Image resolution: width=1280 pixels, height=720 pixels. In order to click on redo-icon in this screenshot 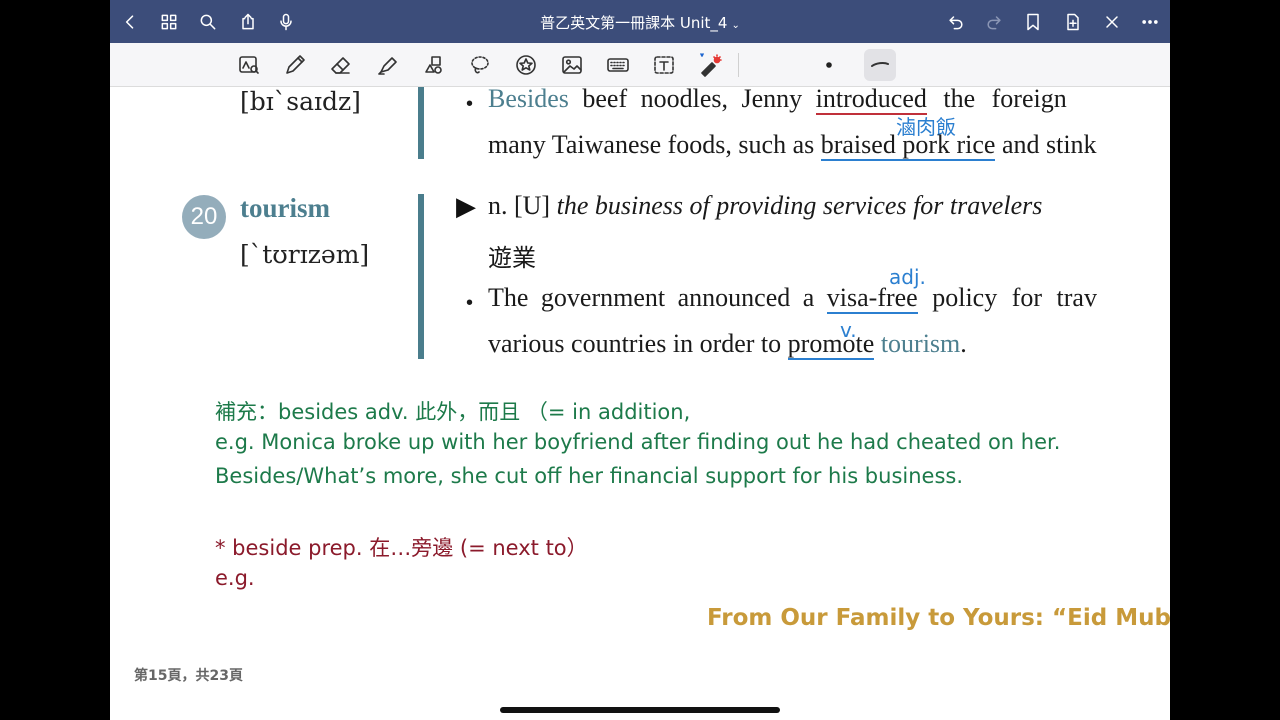, I will do `click(994, 22)`.